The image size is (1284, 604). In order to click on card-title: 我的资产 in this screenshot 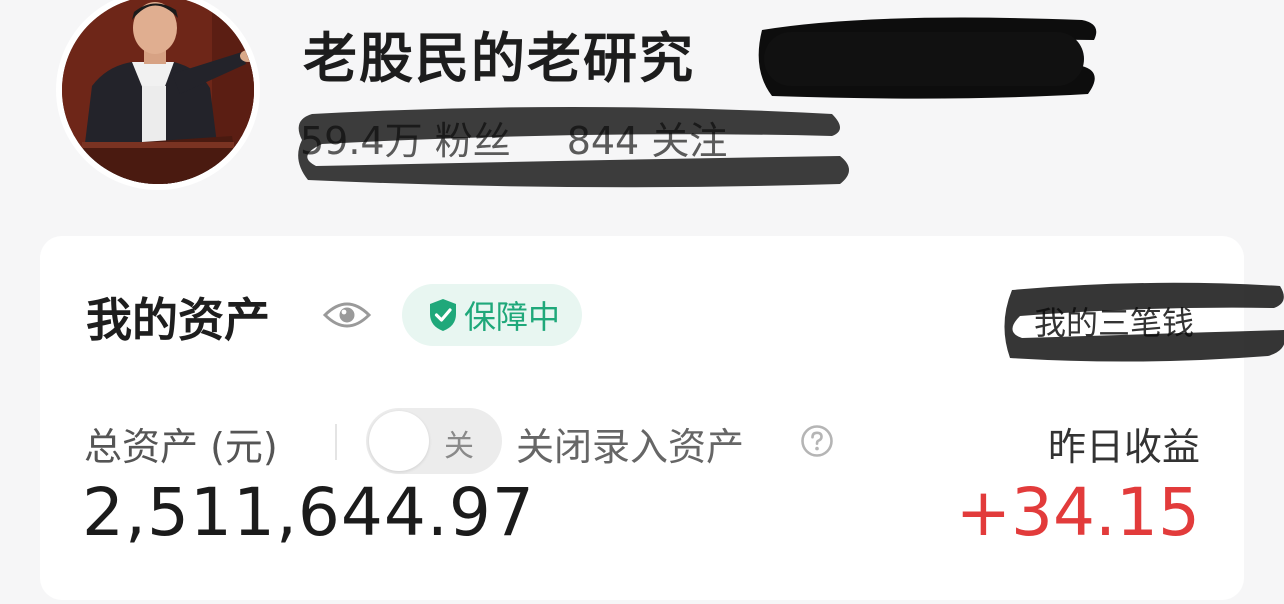, I will do `click(178, 320)`.